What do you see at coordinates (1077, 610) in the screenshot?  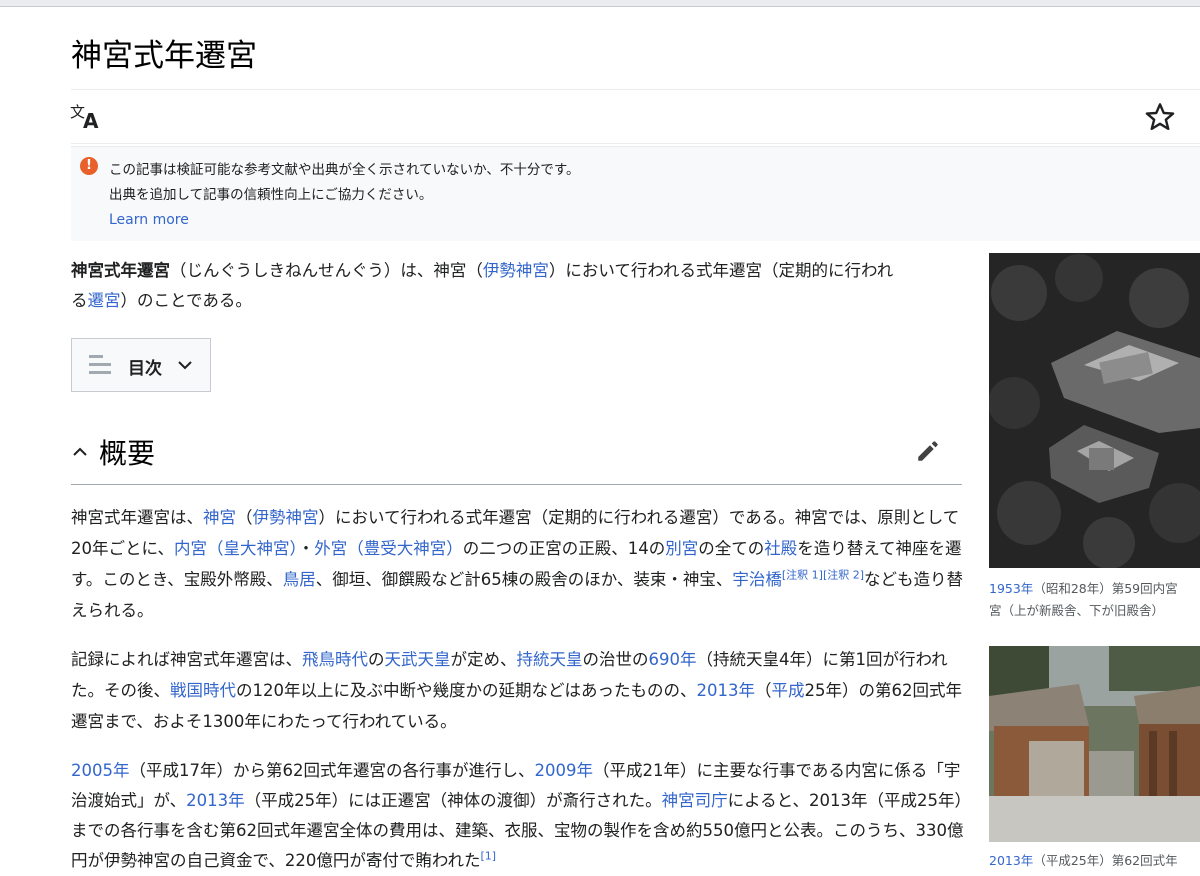 I see `text: 宮（上が新殿舎、下が旧殿舎）` at bounding box center [1077, 610].